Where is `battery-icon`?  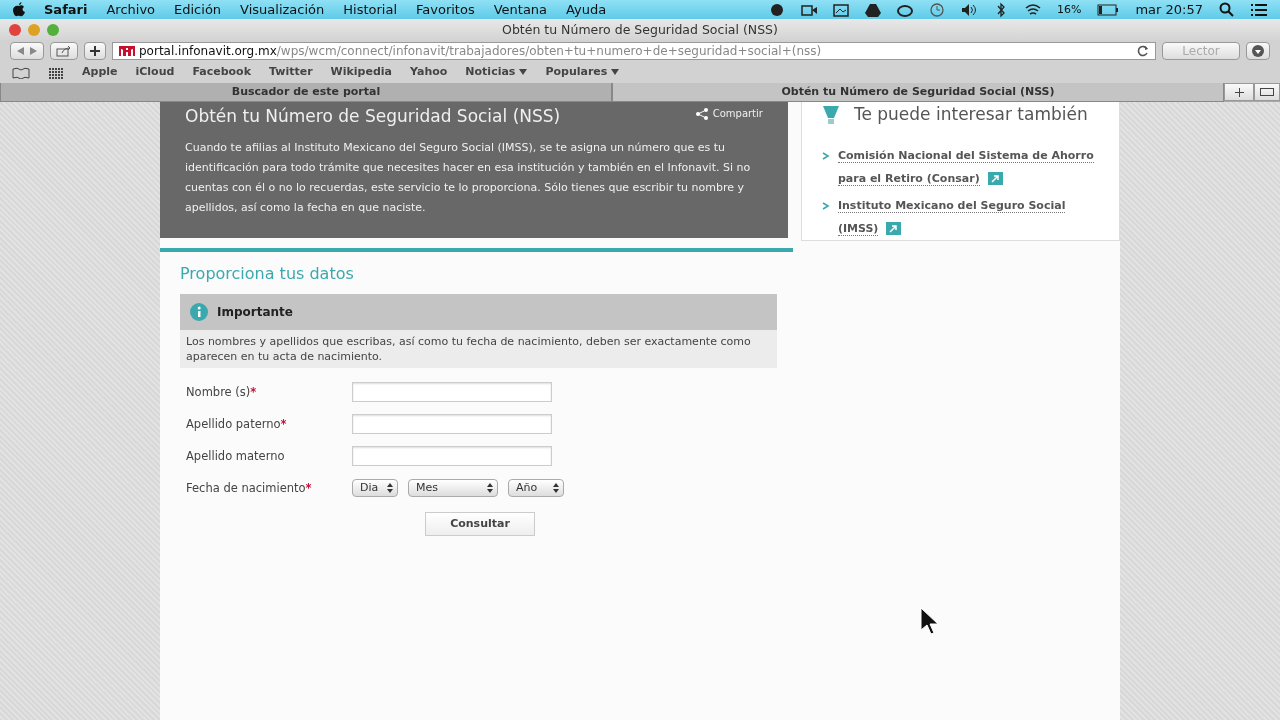 battery-icon is located at coordinates (1108, 9).